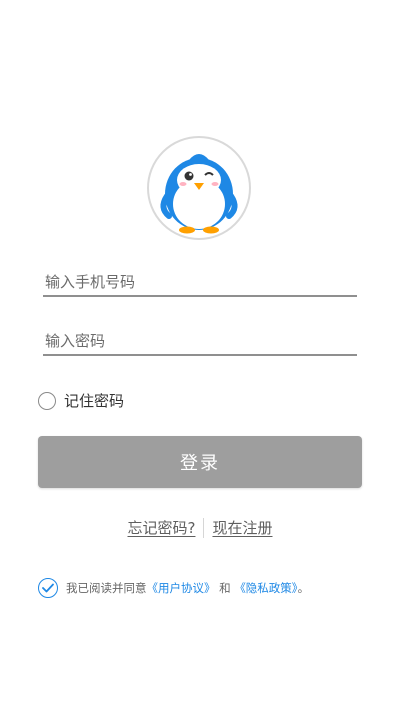 The width and height of the screenshot is (400, 711). I want to click on avatar-frame, so click(199, 188).